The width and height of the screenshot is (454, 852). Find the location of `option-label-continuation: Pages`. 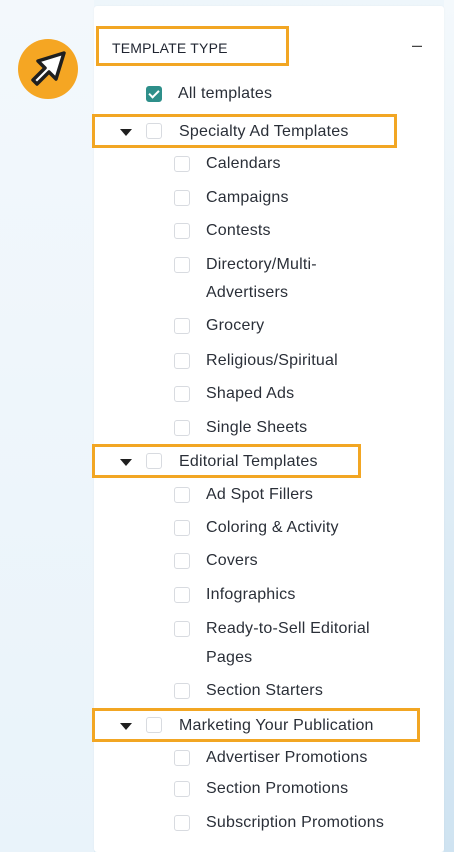

option-label-continuation: Pages is located at coordinates (229, 657).